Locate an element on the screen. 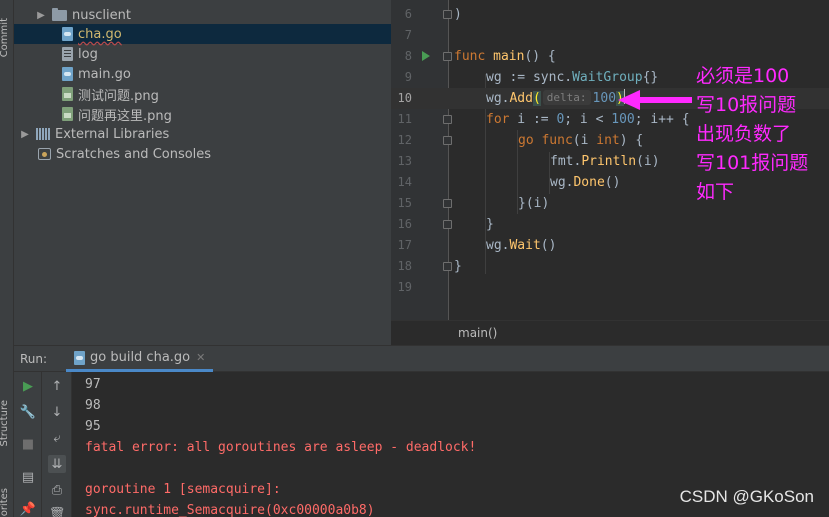  run-panel-header: Run: go build cha.go ✕ is located at coordinates (421, 358).